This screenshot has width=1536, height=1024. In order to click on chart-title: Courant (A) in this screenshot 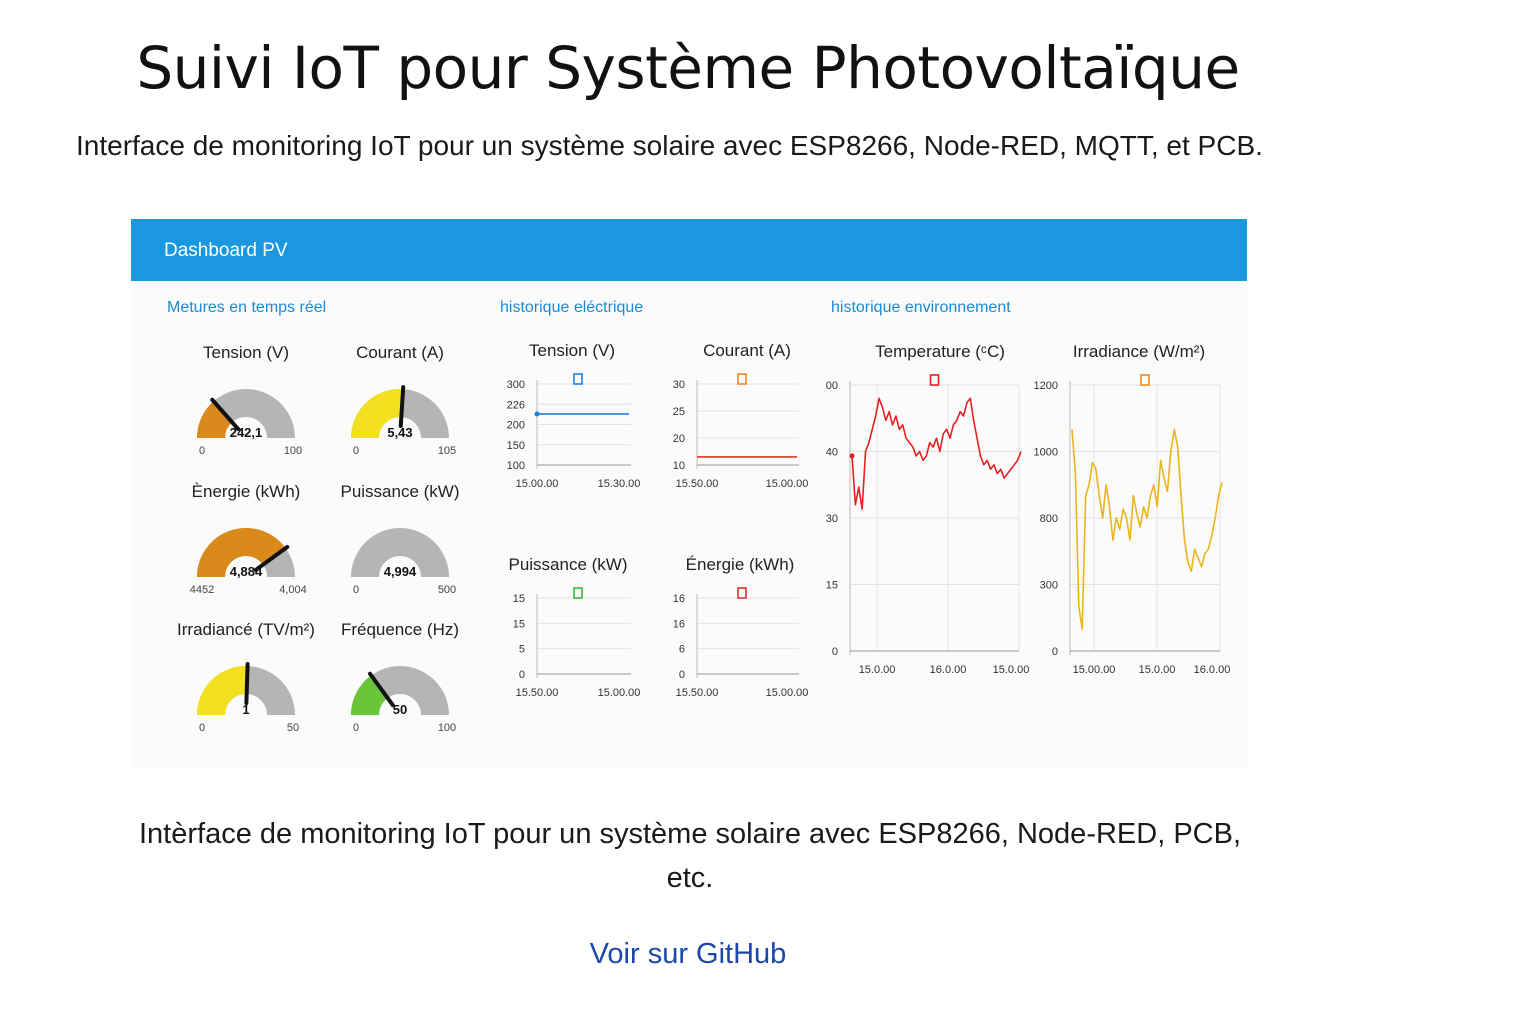, I will do `click(747, 350)`.